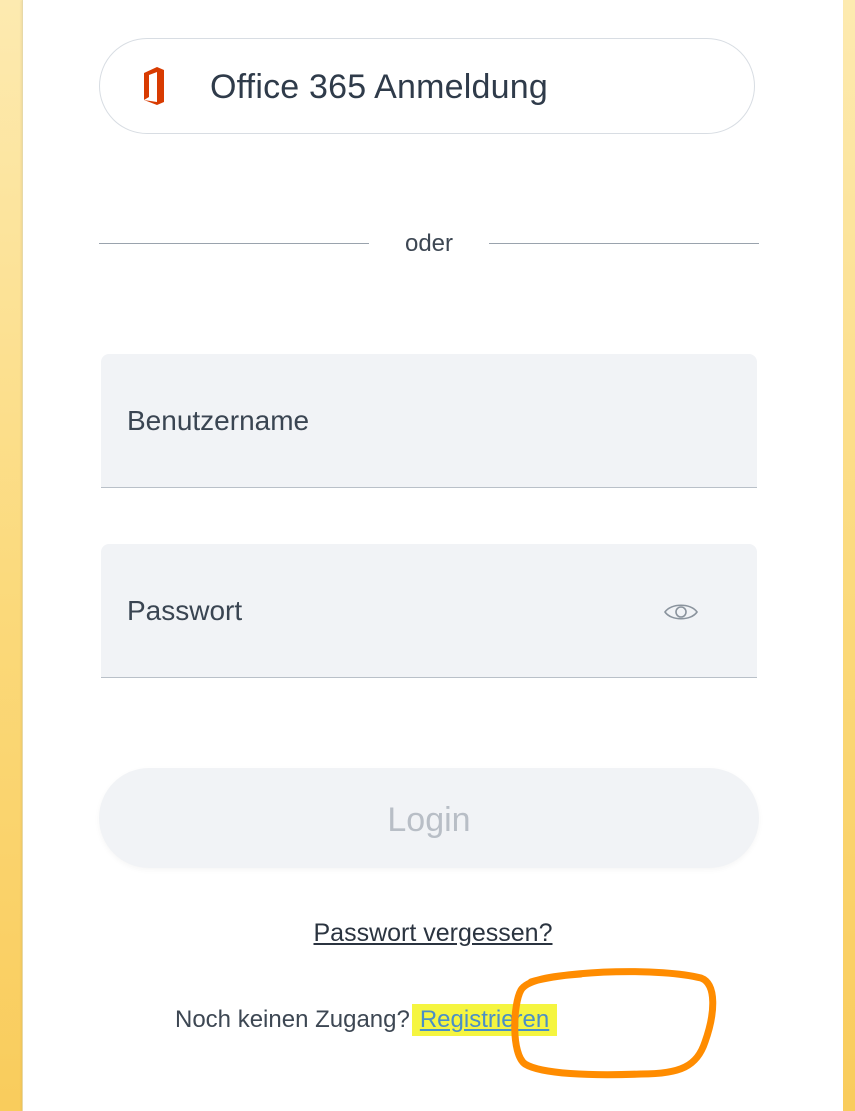  What do you see at coordinates (292, 1019) in the screenshot?
I see `register-question: Noch keinen Zugang?` at bounding box center [292, 1019].